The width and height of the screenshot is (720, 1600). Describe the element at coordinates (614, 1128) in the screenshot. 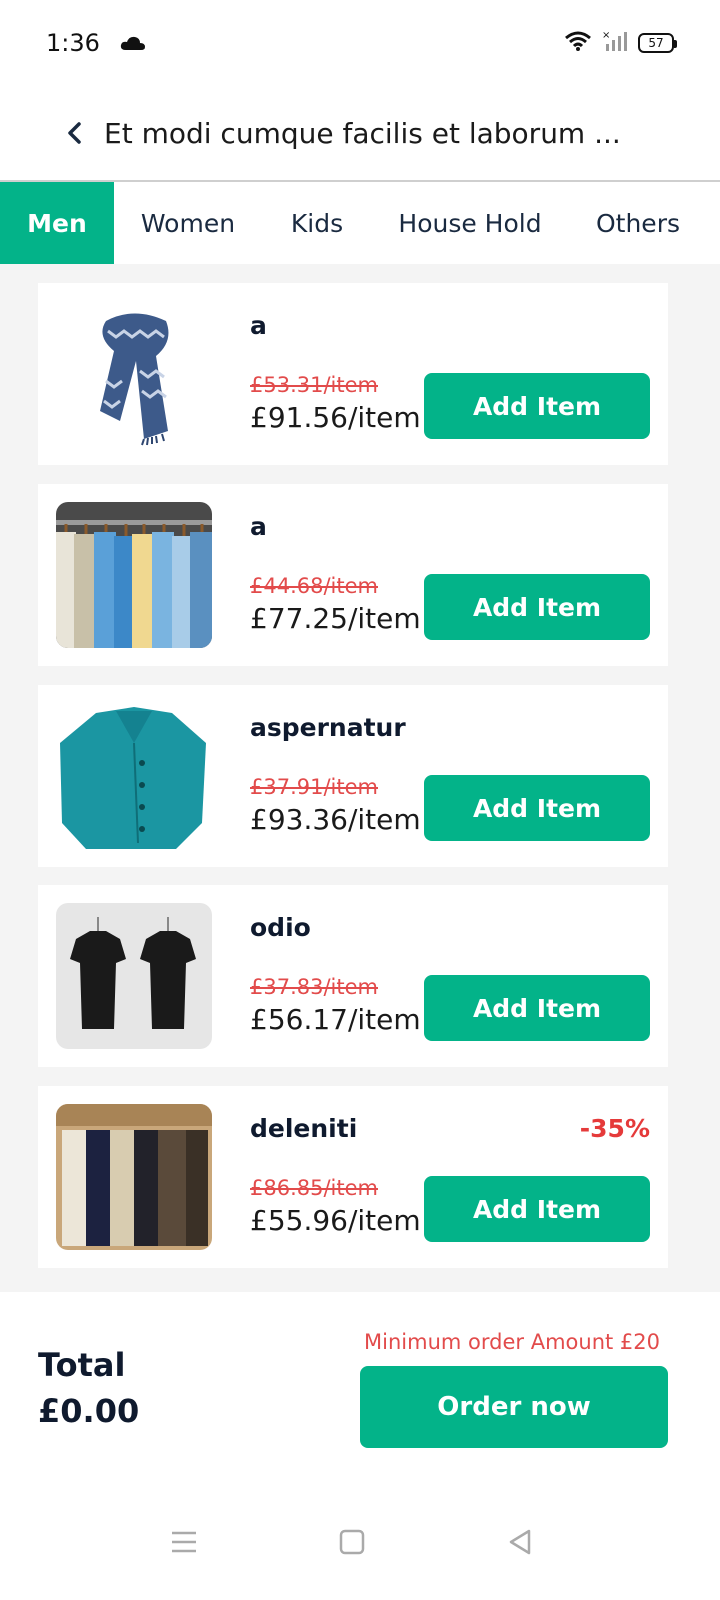

I see `discount-badge: -35%` at that location.